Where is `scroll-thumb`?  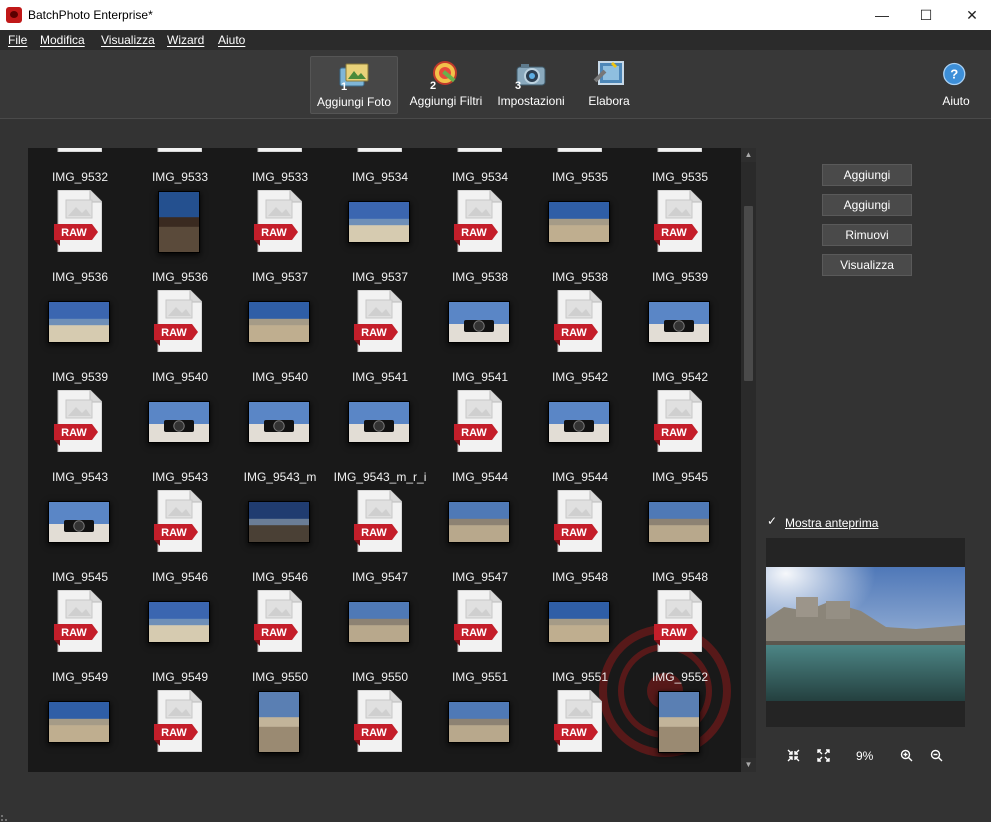
scroll-thumb is located at coordinates (748, 293).